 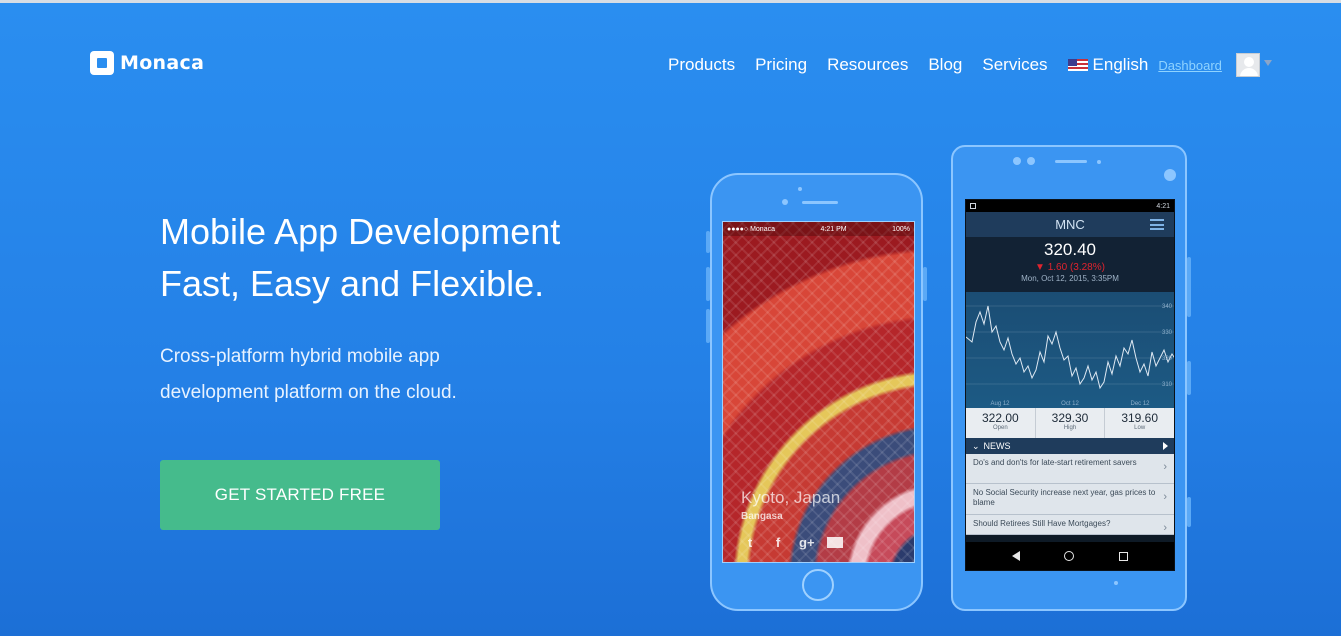 What do you see at coordinates (778, 542) in the screenshot?
I see `facebook-icon: f` at bounding box center [778, 542].